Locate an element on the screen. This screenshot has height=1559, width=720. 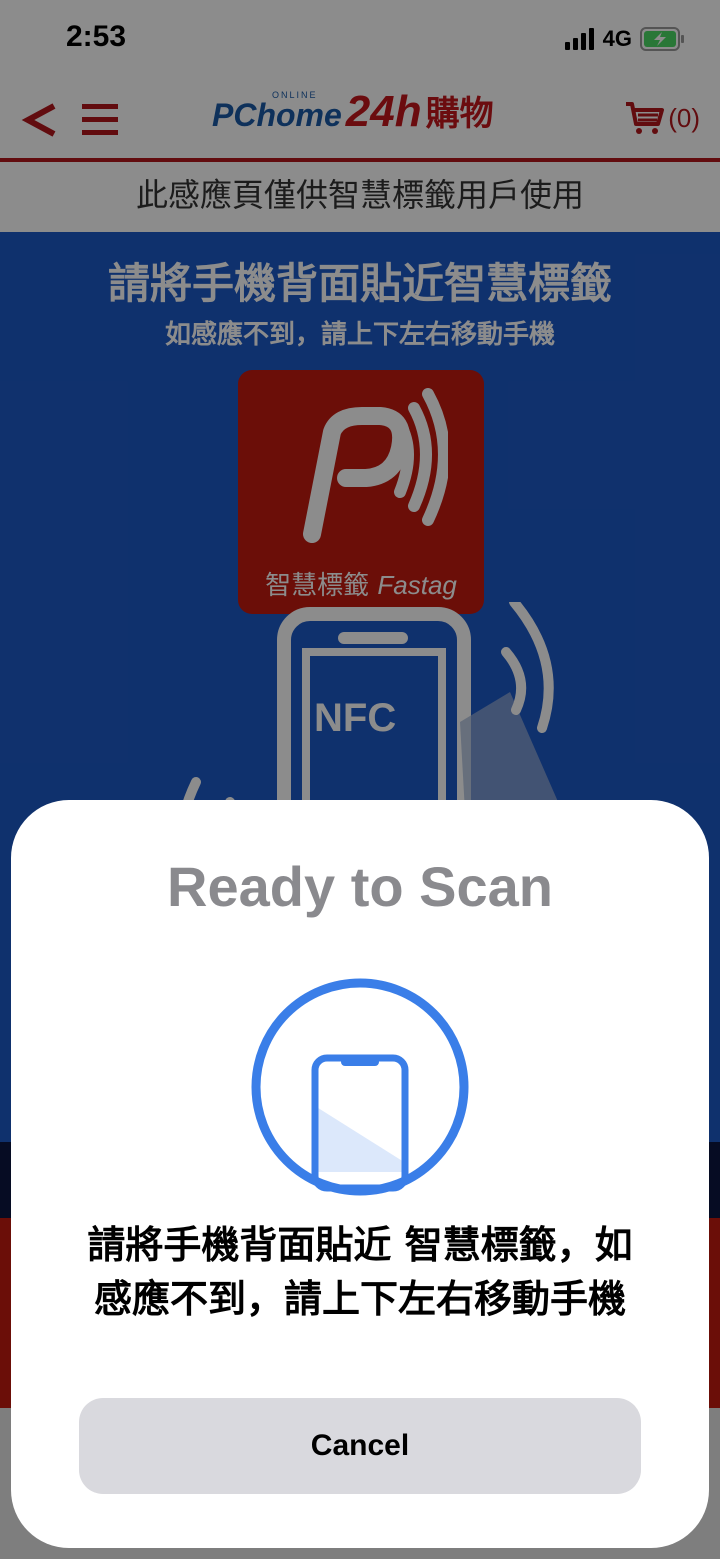
cancel-button: Cancel is located at coordinates (360, 1446).